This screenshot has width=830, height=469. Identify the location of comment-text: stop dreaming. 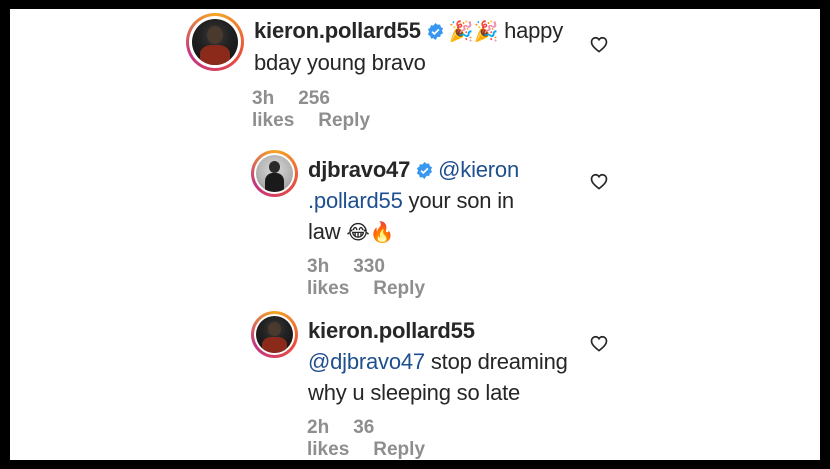
(496, 361).